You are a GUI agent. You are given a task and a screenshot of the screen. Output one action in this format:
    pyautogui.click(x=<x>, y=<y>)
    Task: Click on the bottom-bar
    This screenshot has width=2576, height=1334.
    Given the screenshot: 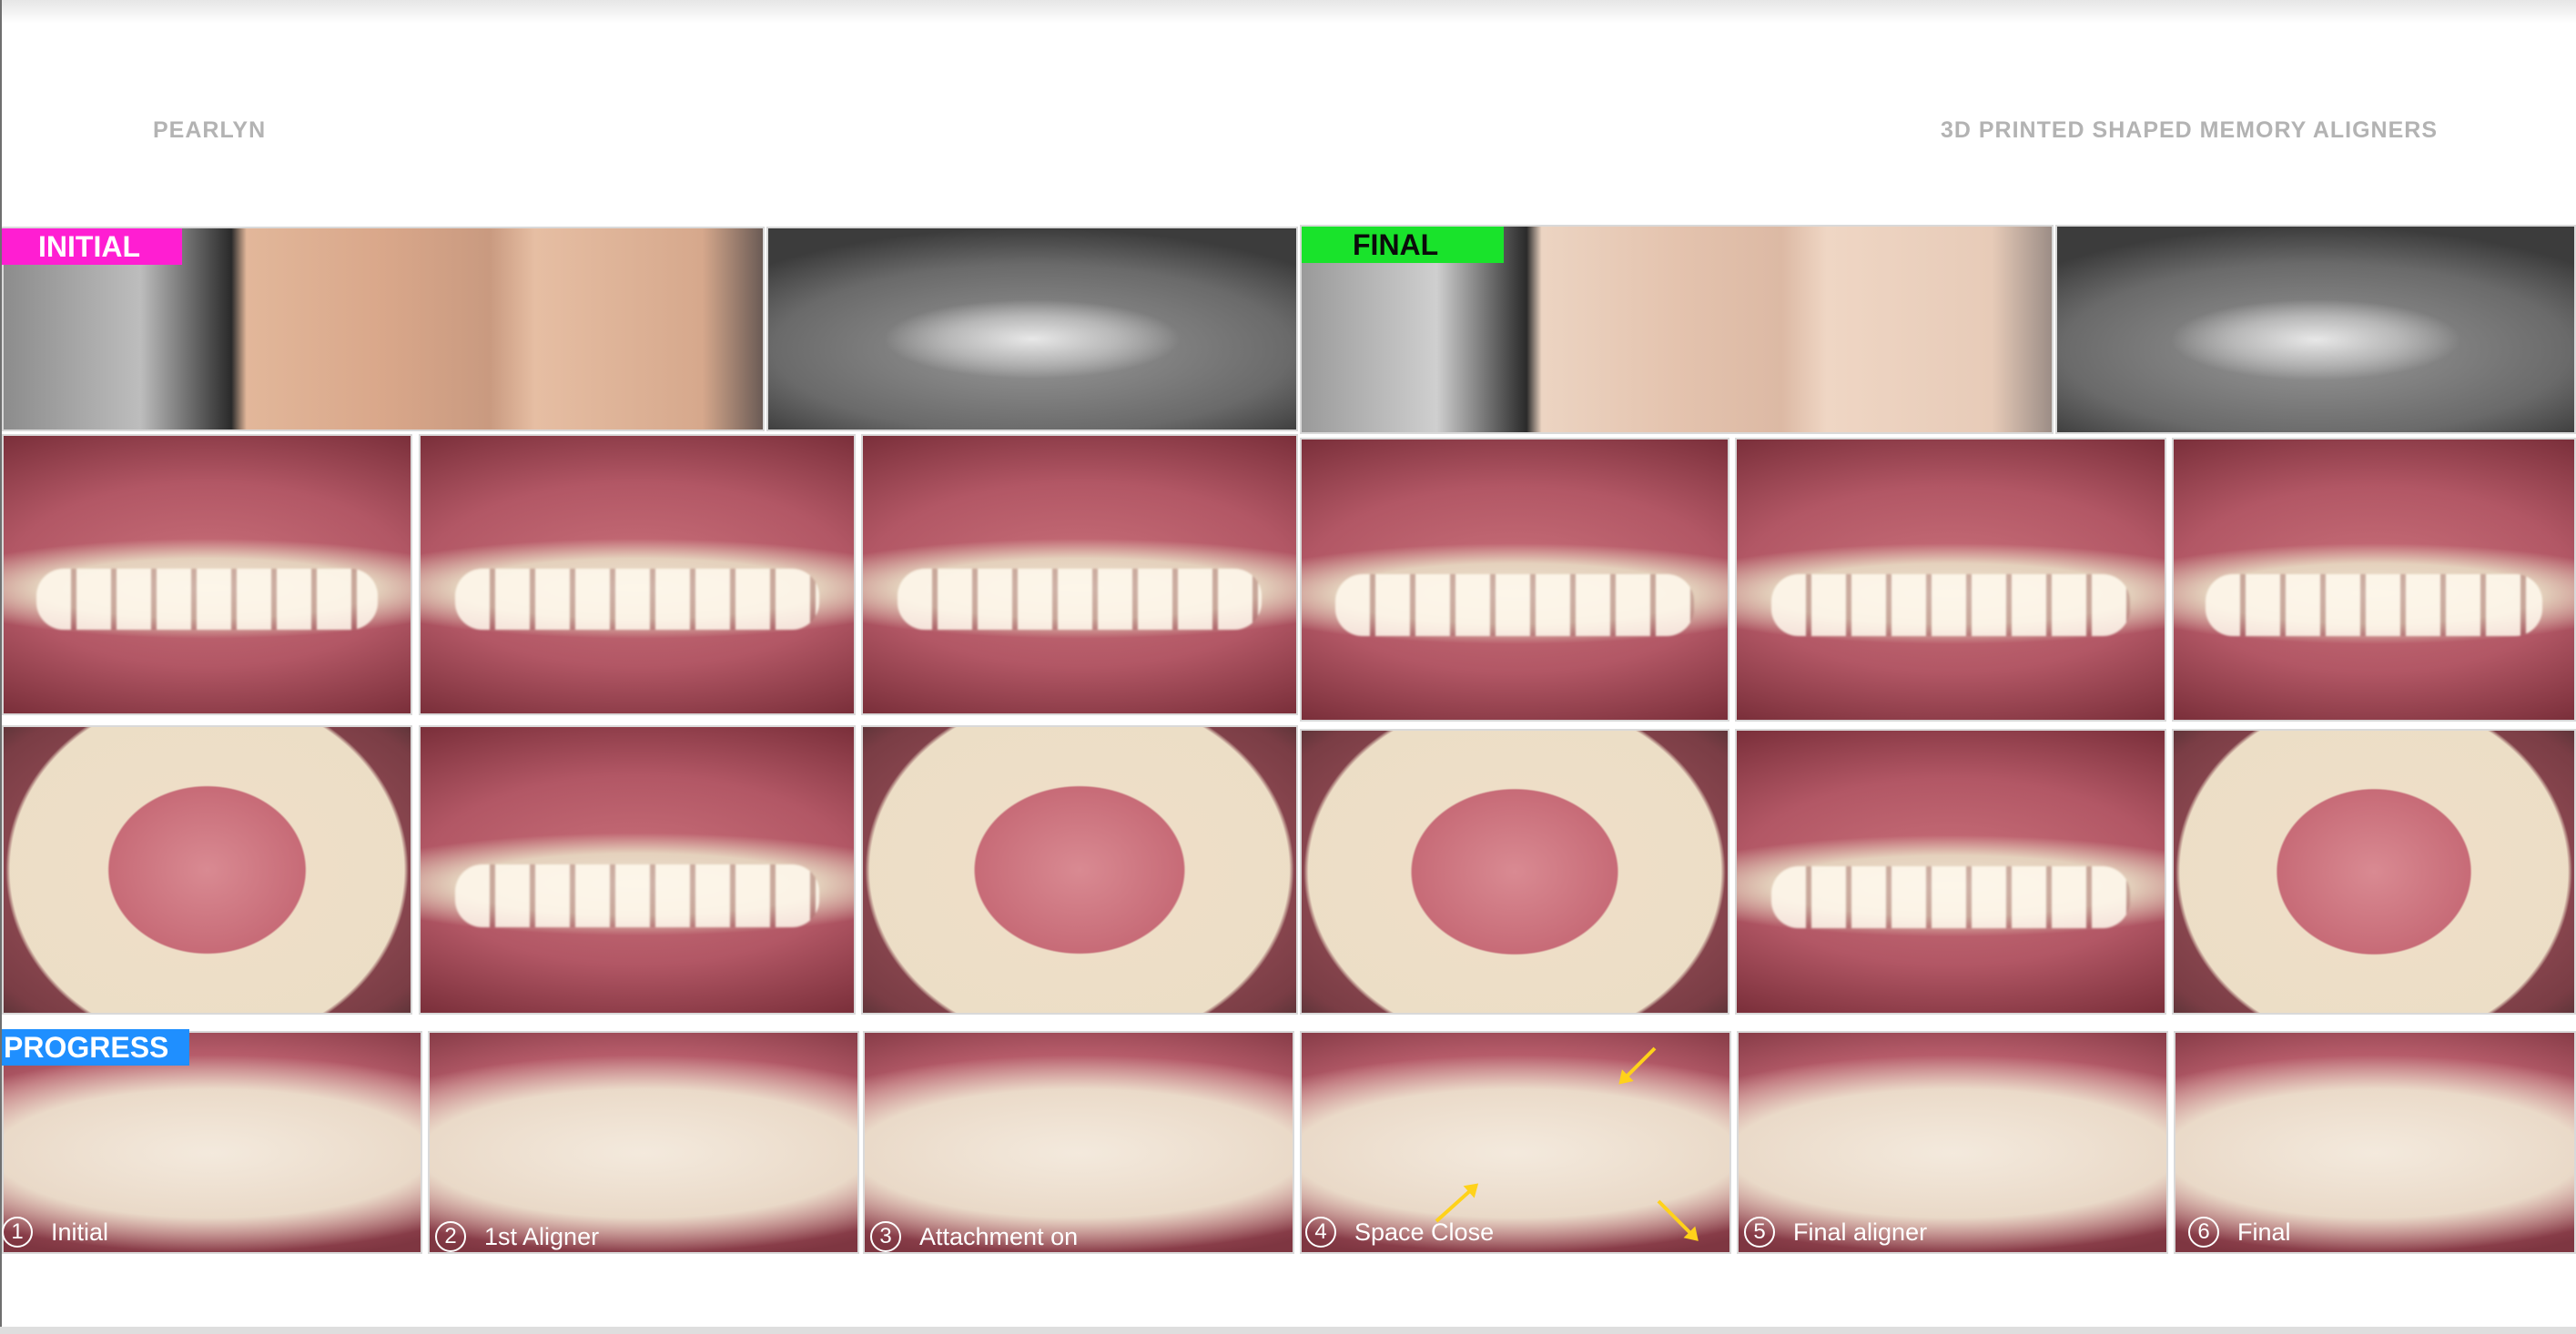 What is the action you would take?
    pyautogui.click(x=1288, y=1330)
    